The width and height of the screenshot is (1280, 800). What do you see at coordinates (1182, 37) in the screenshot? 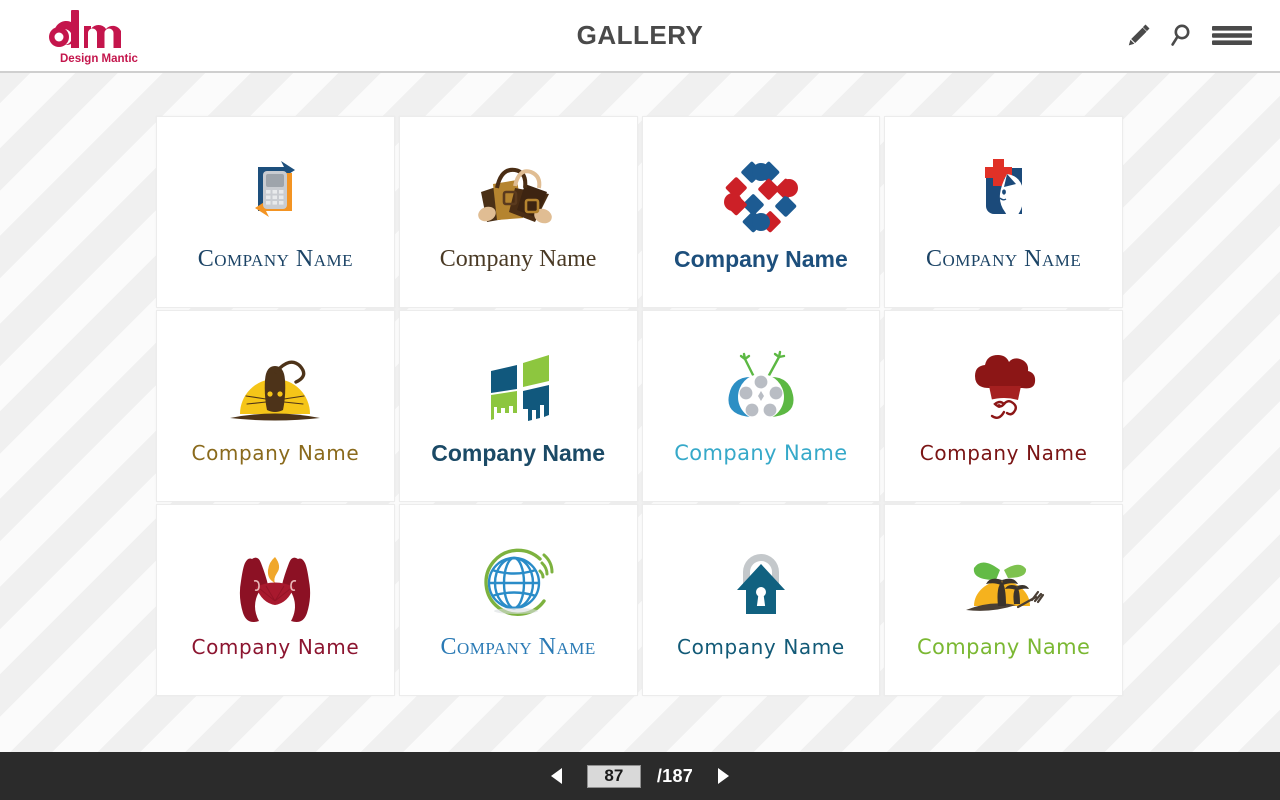
I see `search-icon` at bounding box center [1182, 37].